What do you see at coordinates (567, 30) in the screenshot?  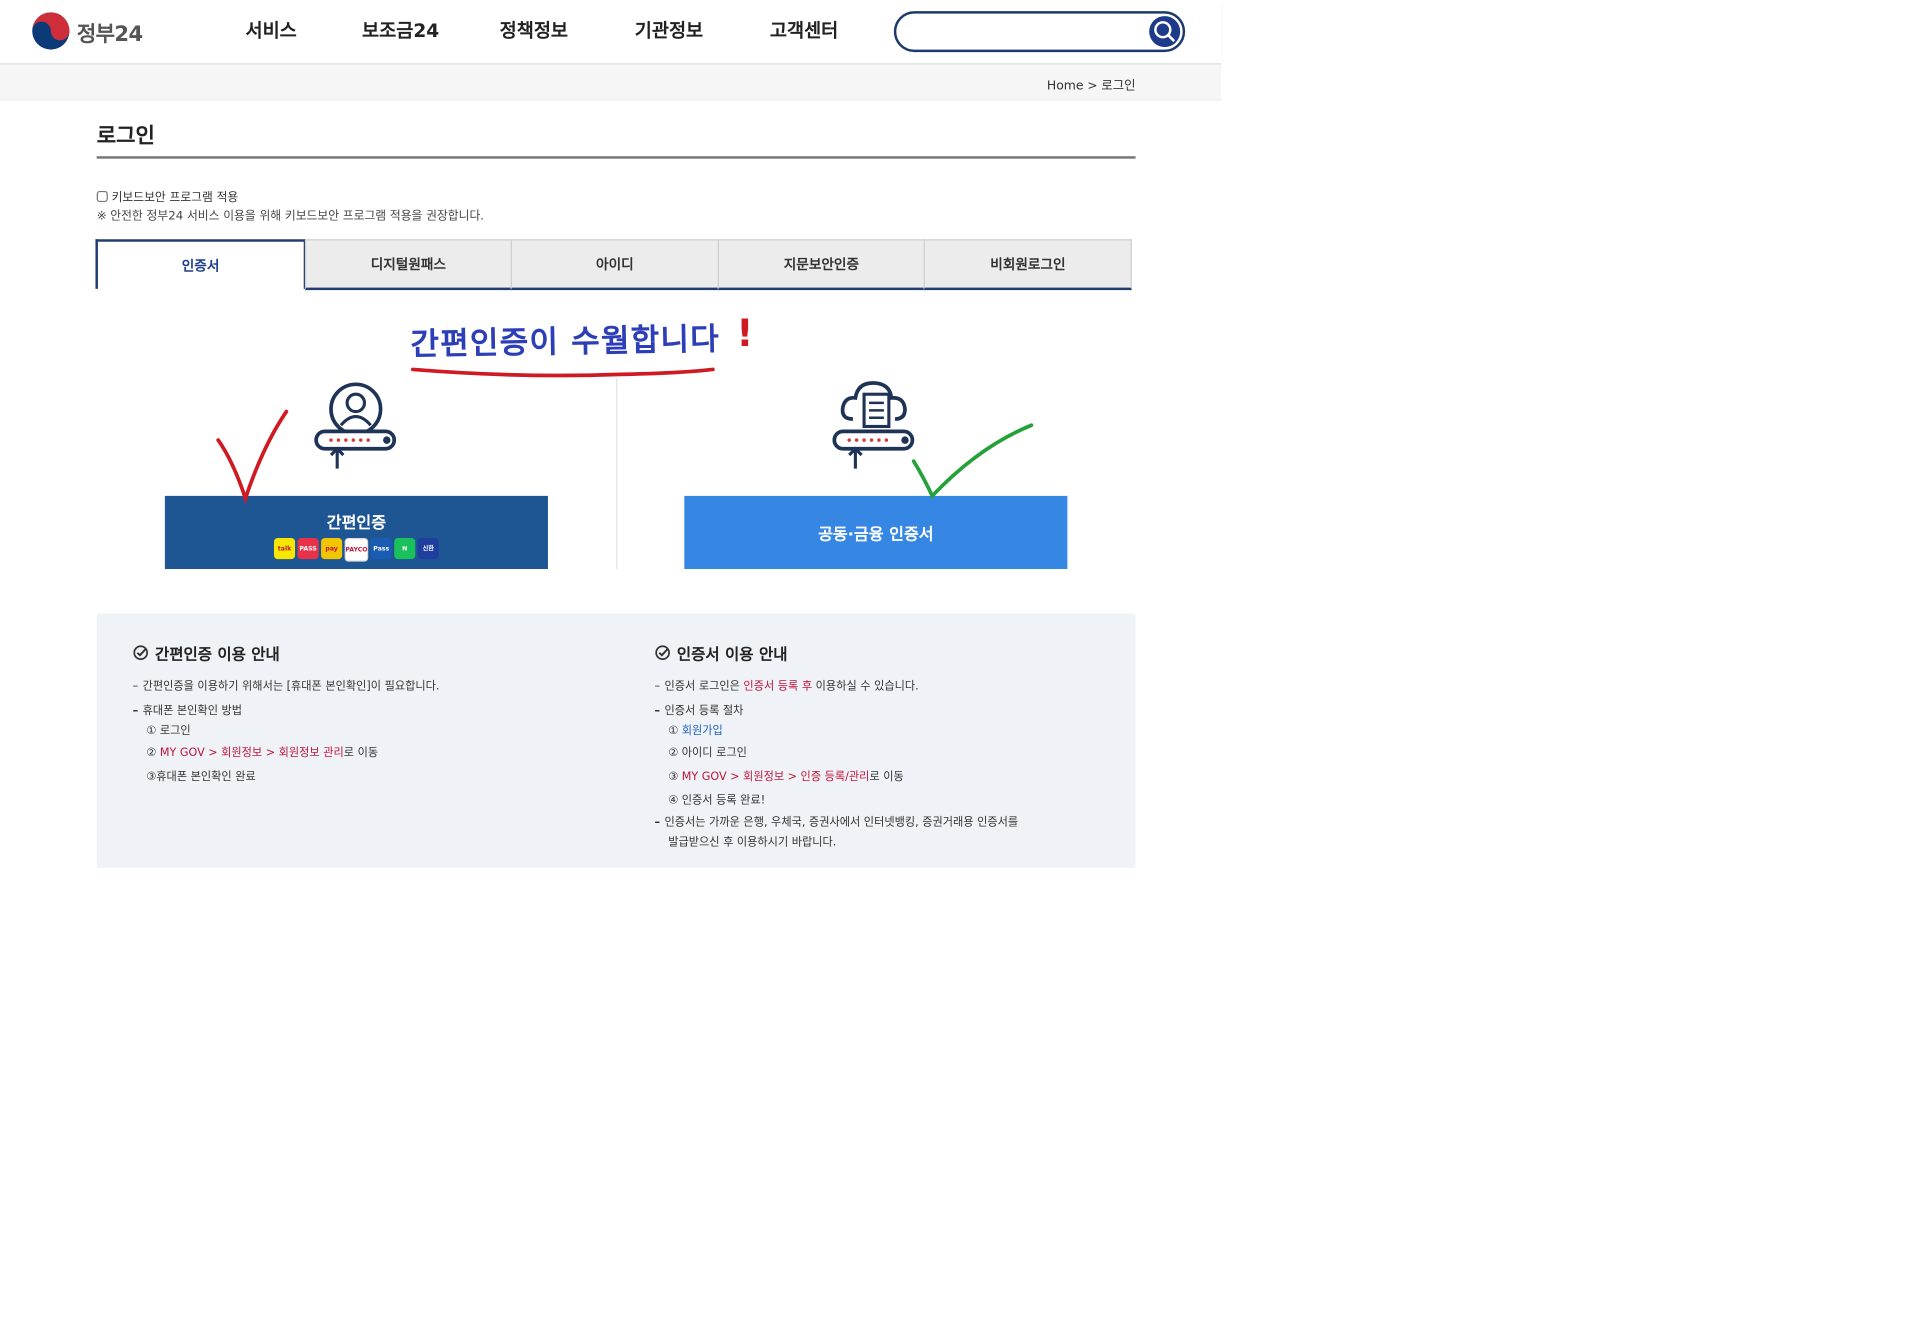 I see `nav-item-policy: 정책정보` at bounding box center [567, 30].